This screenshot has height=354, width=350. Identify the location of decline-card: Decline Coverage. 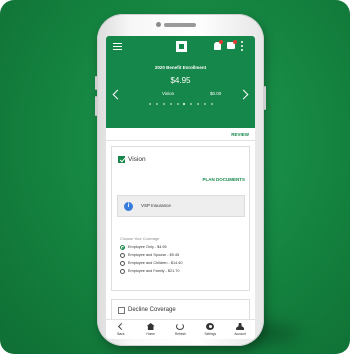
(180, 310).